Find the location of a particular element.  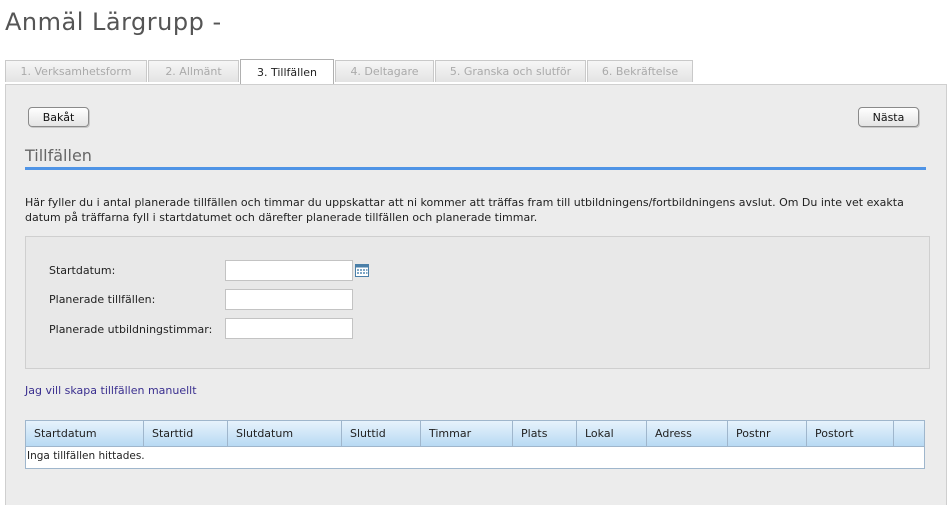

tab-tillfallen: 3. Tillfällen is located at coordinates (287, 71).